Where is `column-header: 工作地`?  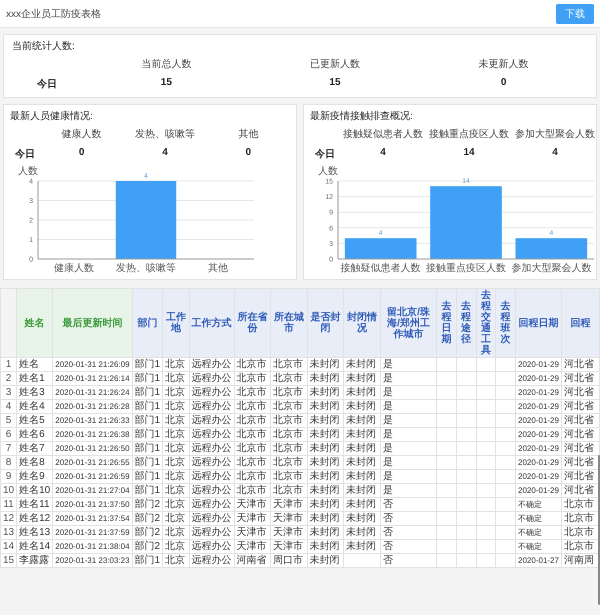
column-header: 工作地 is located at coordinates (176, 323).